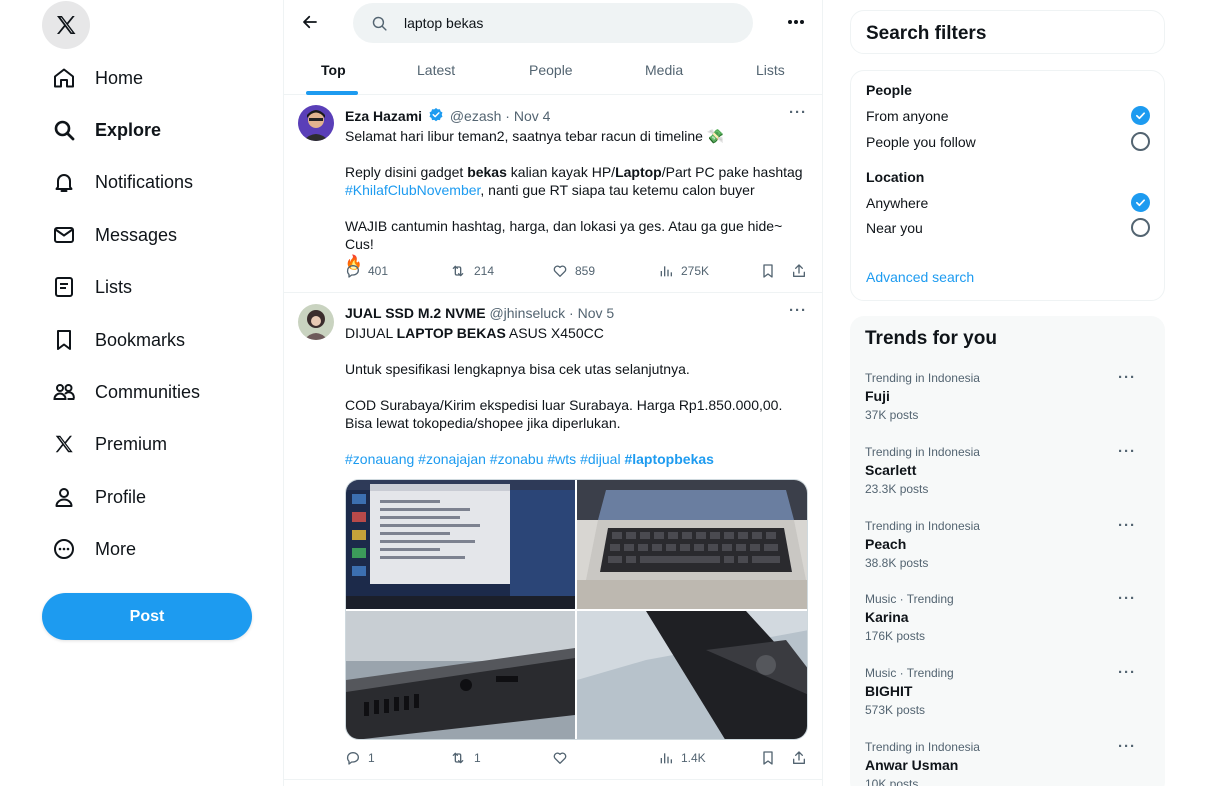 This screenshot has width=1217, height=786. Describe the element at coordinates (770, 70) in the screenshot. I see `tab-lists: Lists` at that location.